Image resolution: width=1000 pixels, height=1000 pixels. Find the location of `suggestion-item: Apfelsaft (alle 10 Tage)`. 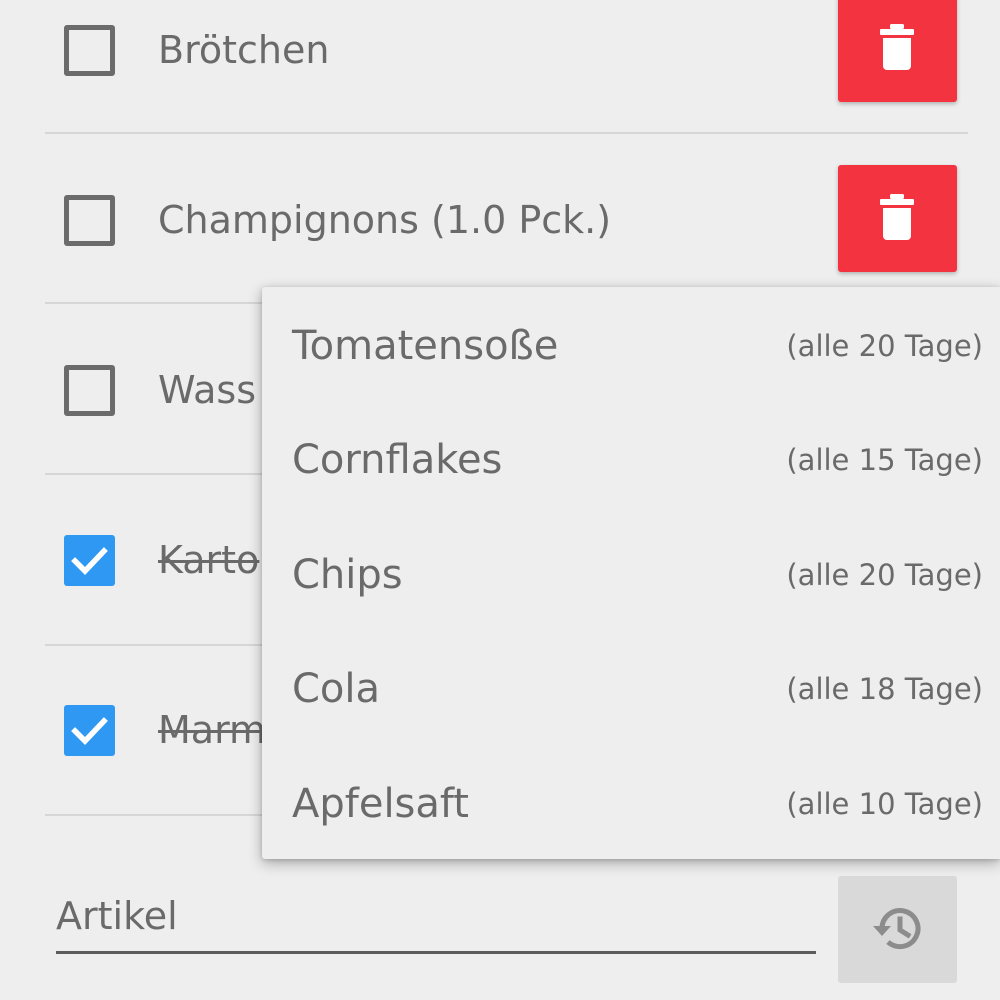

suggestion-item: Apfelsaft (alle 10 Tage) is located at coordinates (631, 804).